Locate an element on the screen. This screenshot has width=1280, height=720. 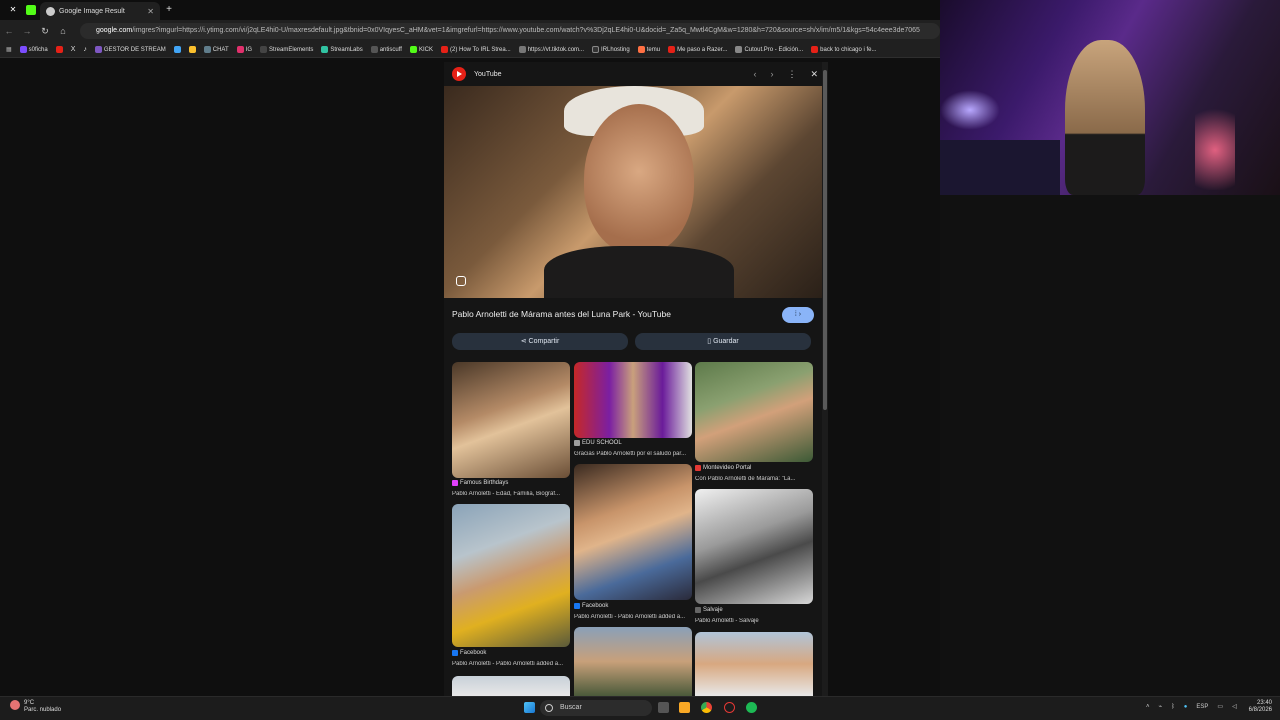
bookmark-s0ficha: s0ficha is located at coordinates (33, 49).